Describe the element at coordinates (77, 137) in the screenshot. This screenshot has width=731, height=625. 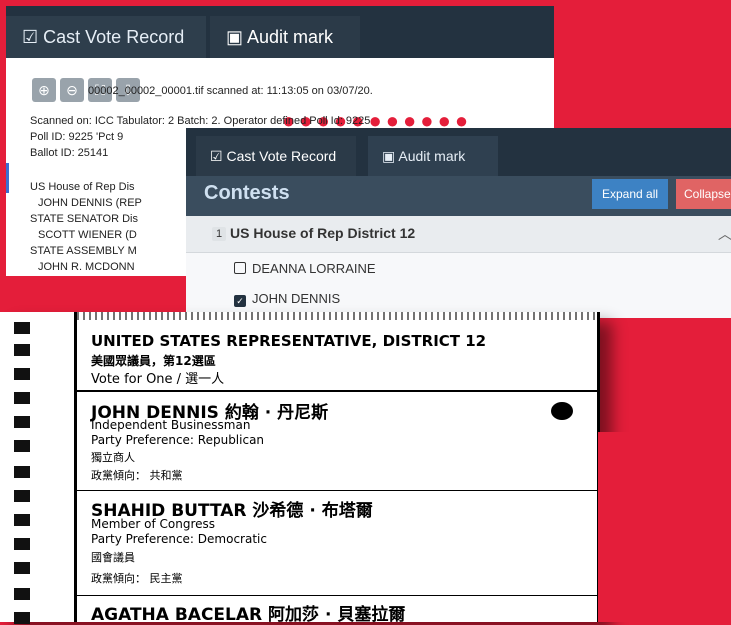
I see `poll-id: Poll ID: 9225 'Pct 9` at that location.